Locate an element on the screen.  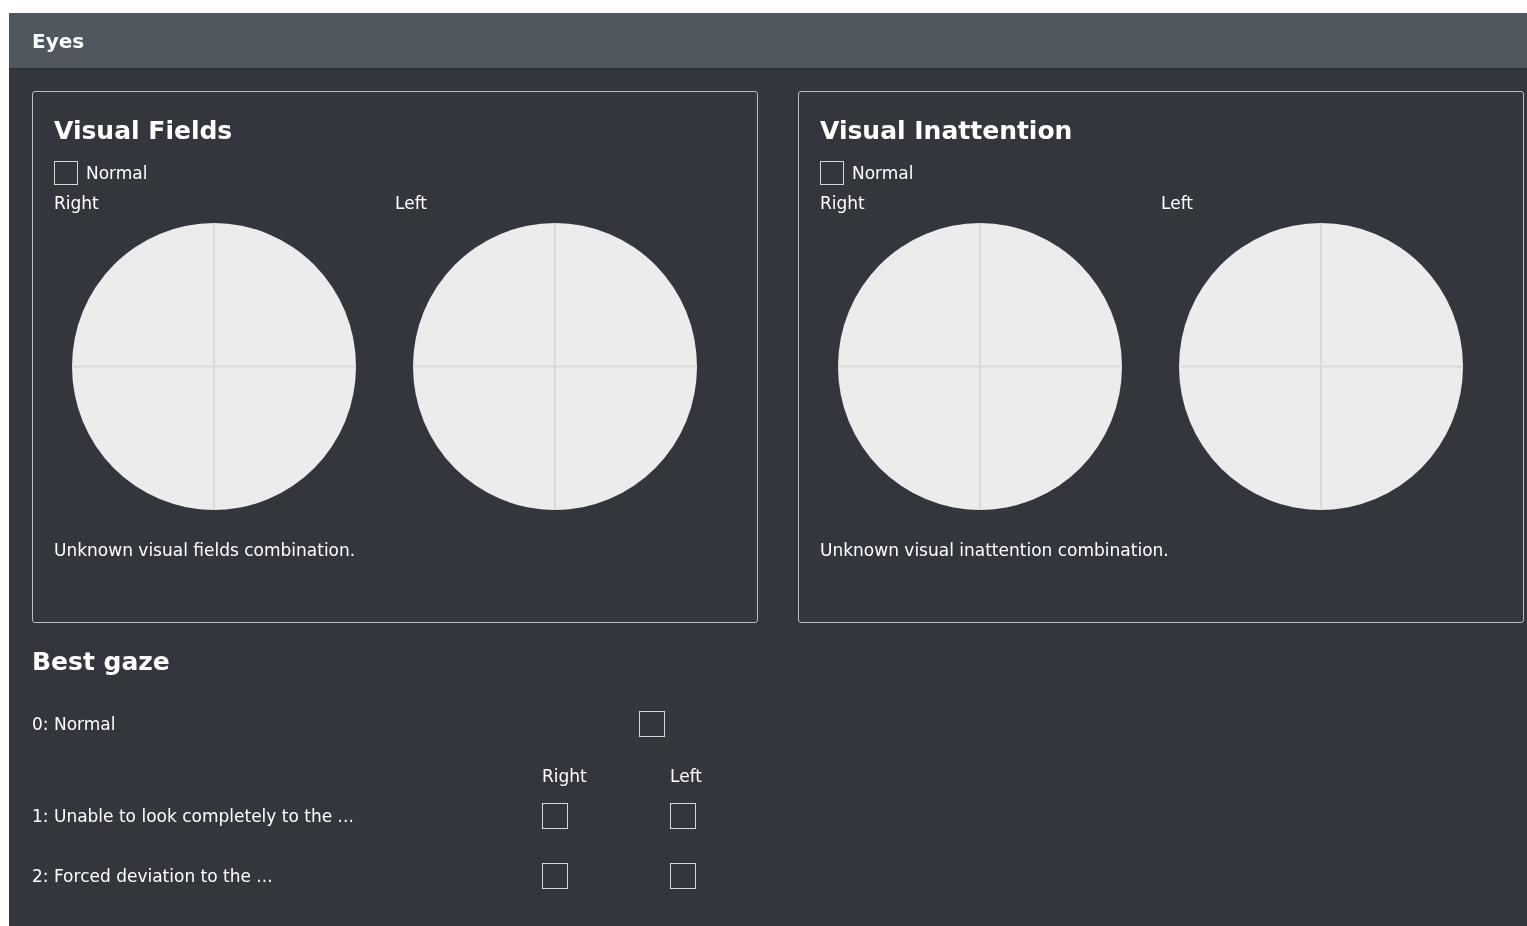
section-title: Best gaze is located at coordinates (101, 661).